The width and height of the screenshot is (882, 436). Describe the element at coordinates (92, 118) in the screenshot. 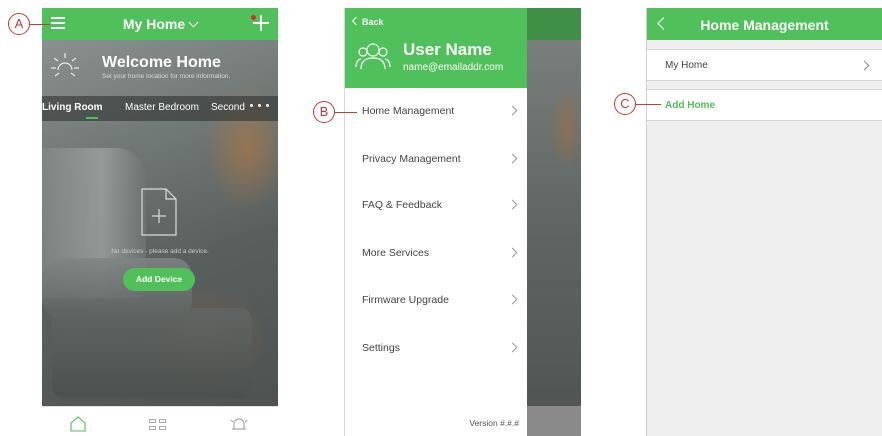

I see `active-tab-indicator` at that location.